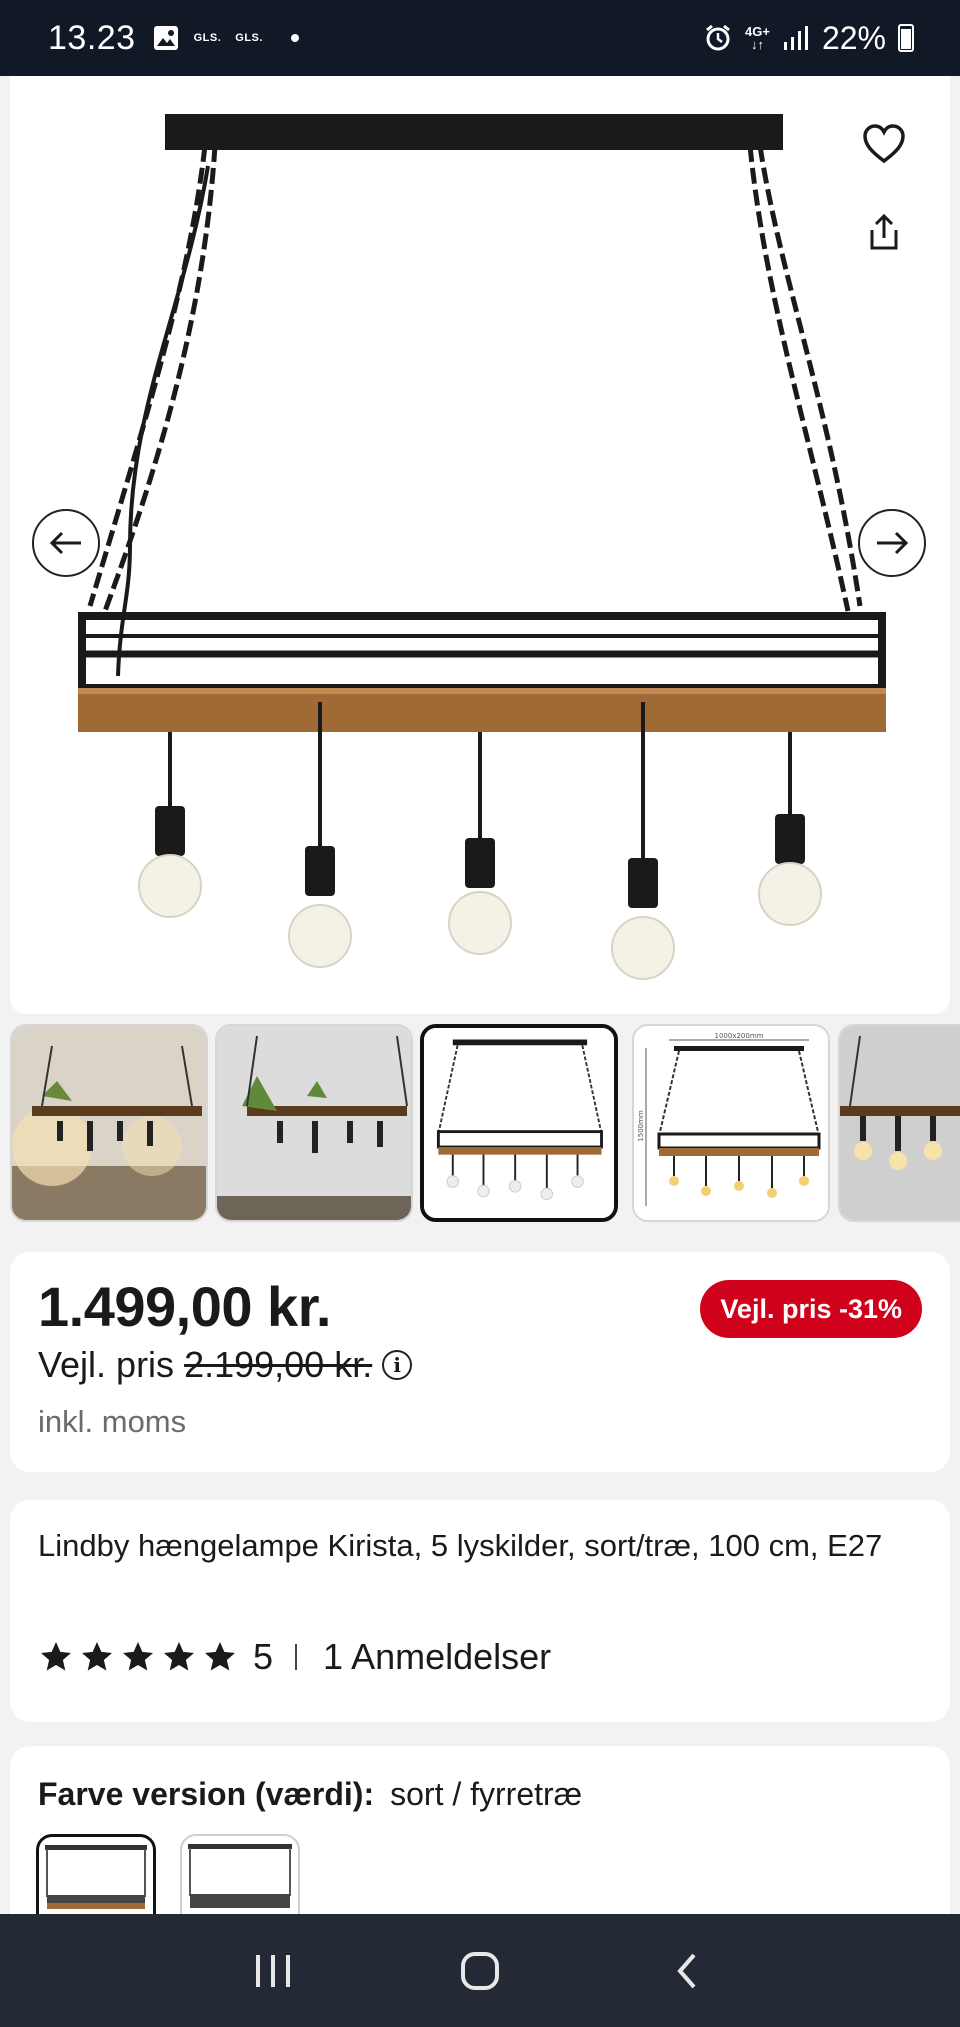 Image resolution: width=960 pixels, height=2027 pixels. What do you see at coordinates (106, 1364) in the screenshot?
I see `rrp-label: Vejl. pris` at bounding box center [106, 1364].